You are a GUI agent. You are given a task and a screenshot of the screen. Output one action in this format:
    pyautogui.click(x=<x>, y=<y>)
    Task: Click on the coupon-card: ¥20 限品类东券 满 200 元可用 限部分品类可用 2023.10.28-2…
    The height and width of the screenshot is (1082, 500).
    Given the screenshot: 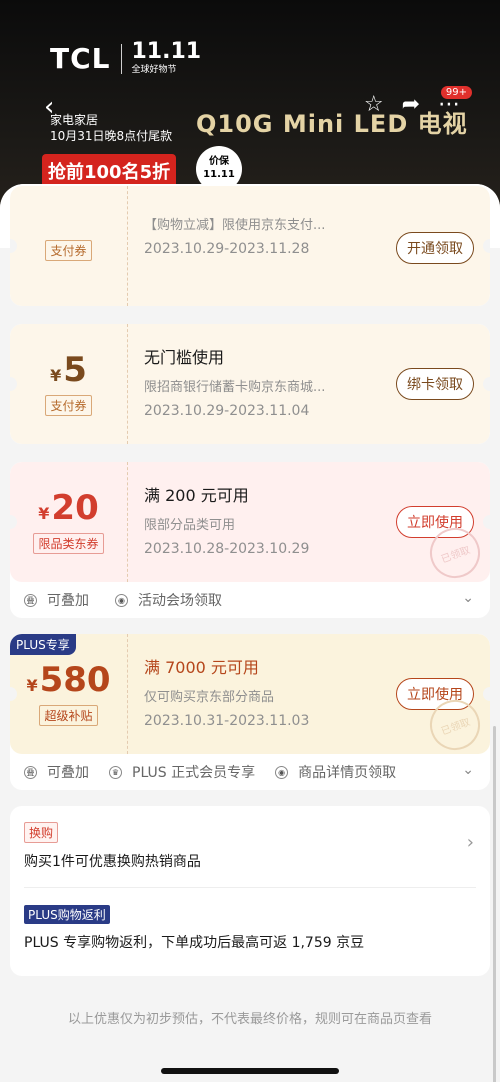 What is the action you would take?
    pyautogui.click(x=250, y=540)
    